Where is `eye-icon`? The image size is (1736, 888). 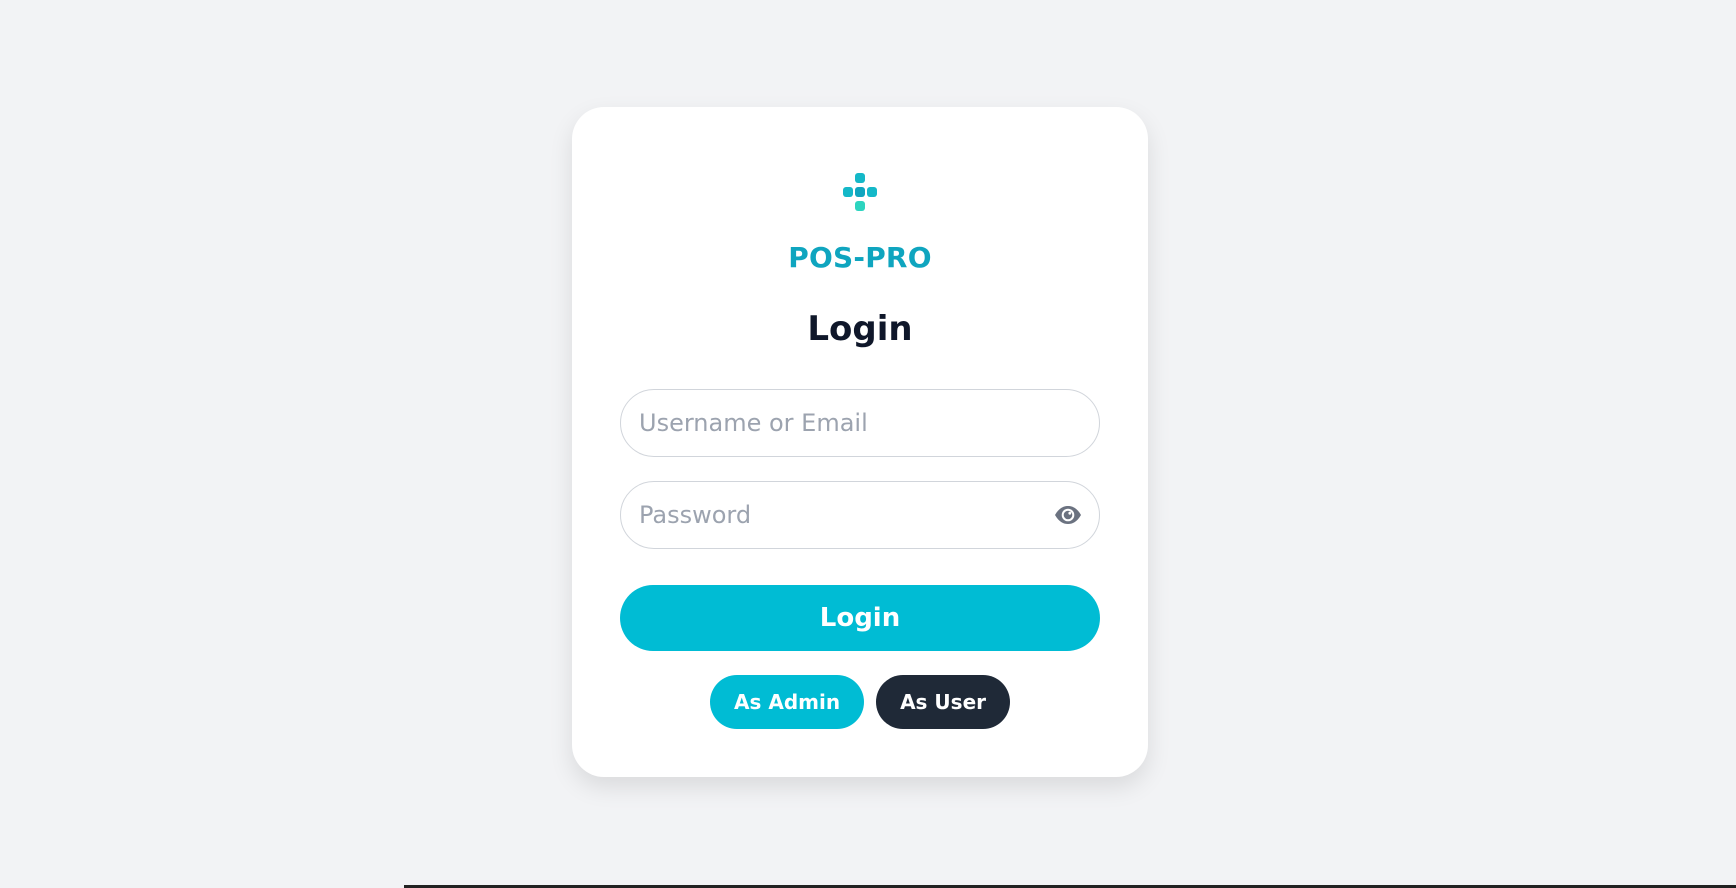 eye-icon is located at coordinates (1068, 515).